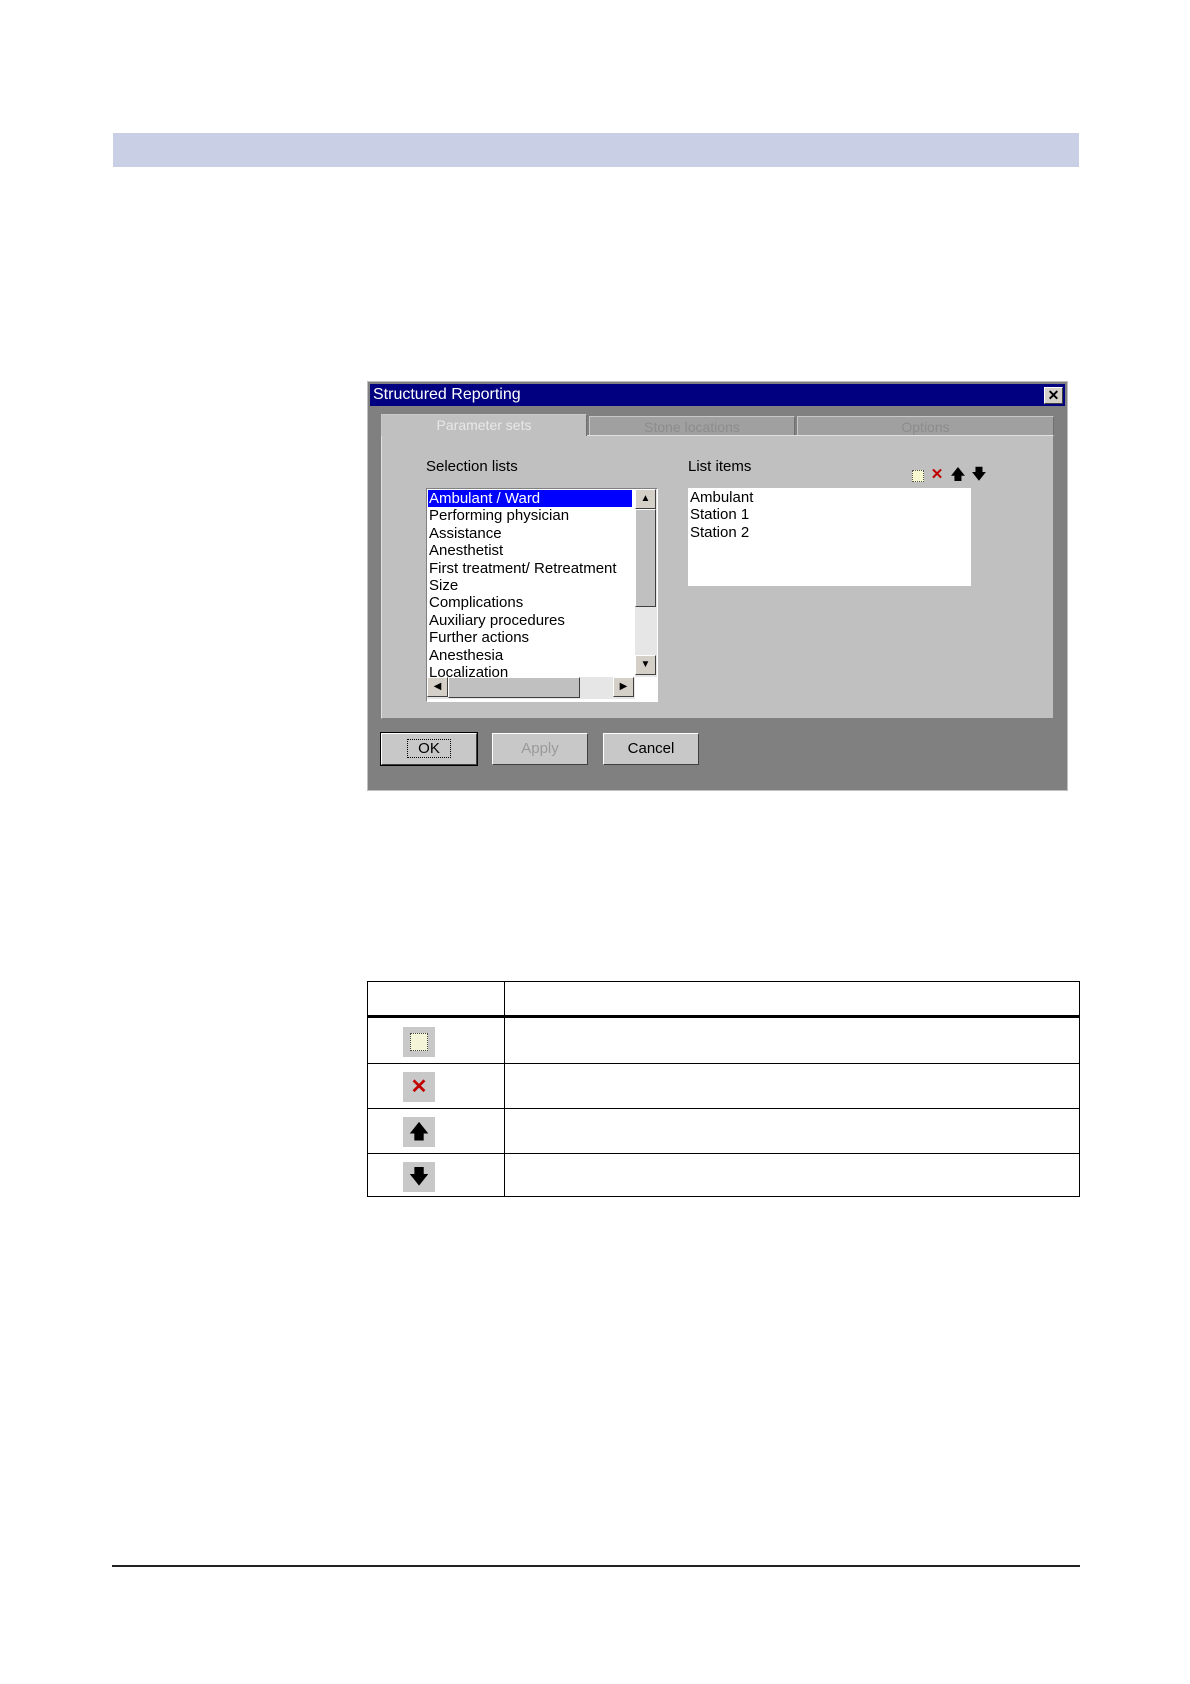 The width and height of the screenshot is (1190, 1684). I want to click on tab-options: Options, so click(925, 426).